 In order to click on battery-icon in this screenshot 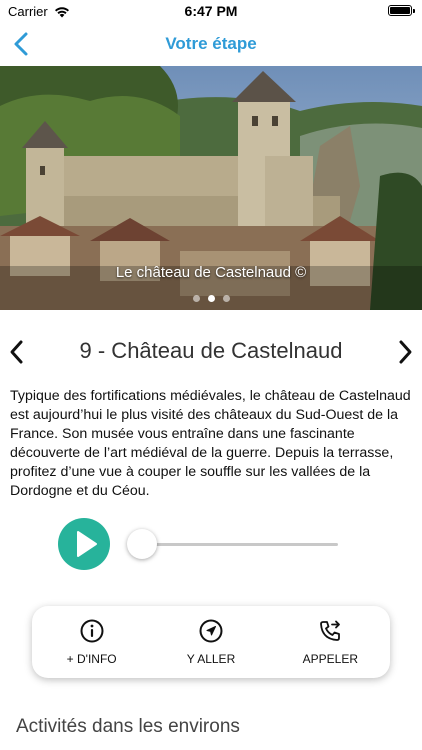, I will do `click(401, 10)`.